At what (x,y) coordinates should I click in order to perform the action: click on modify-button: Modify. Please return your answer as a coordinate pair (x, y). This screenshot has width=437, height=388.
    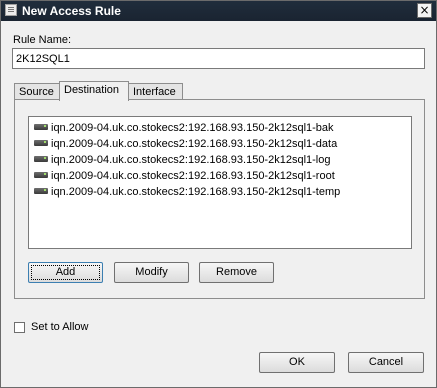
    Looking at the image, I should click on (151, 272).